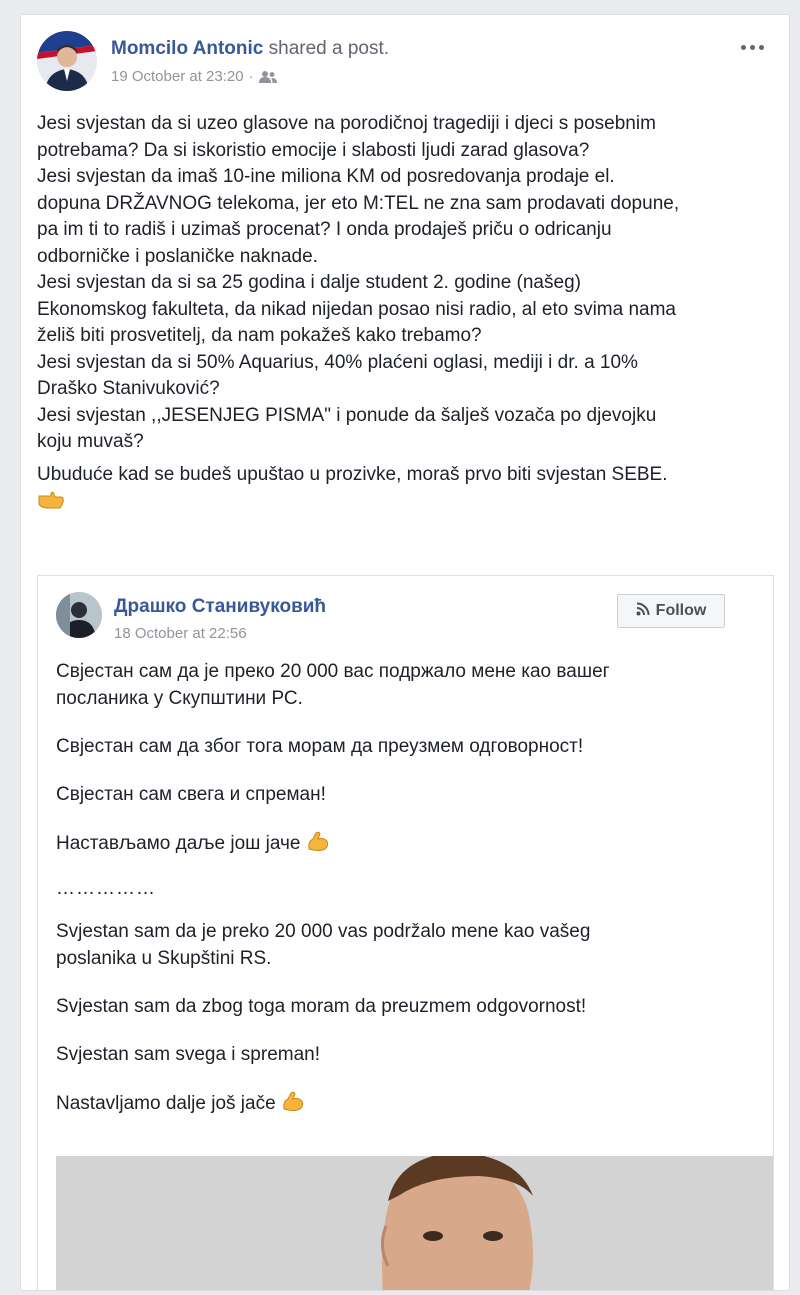 The height and width of the screenshot is (1295, 800). I want to click on shared-paragraph: Свјестан сам свега и спреман!, so click(191, 794).